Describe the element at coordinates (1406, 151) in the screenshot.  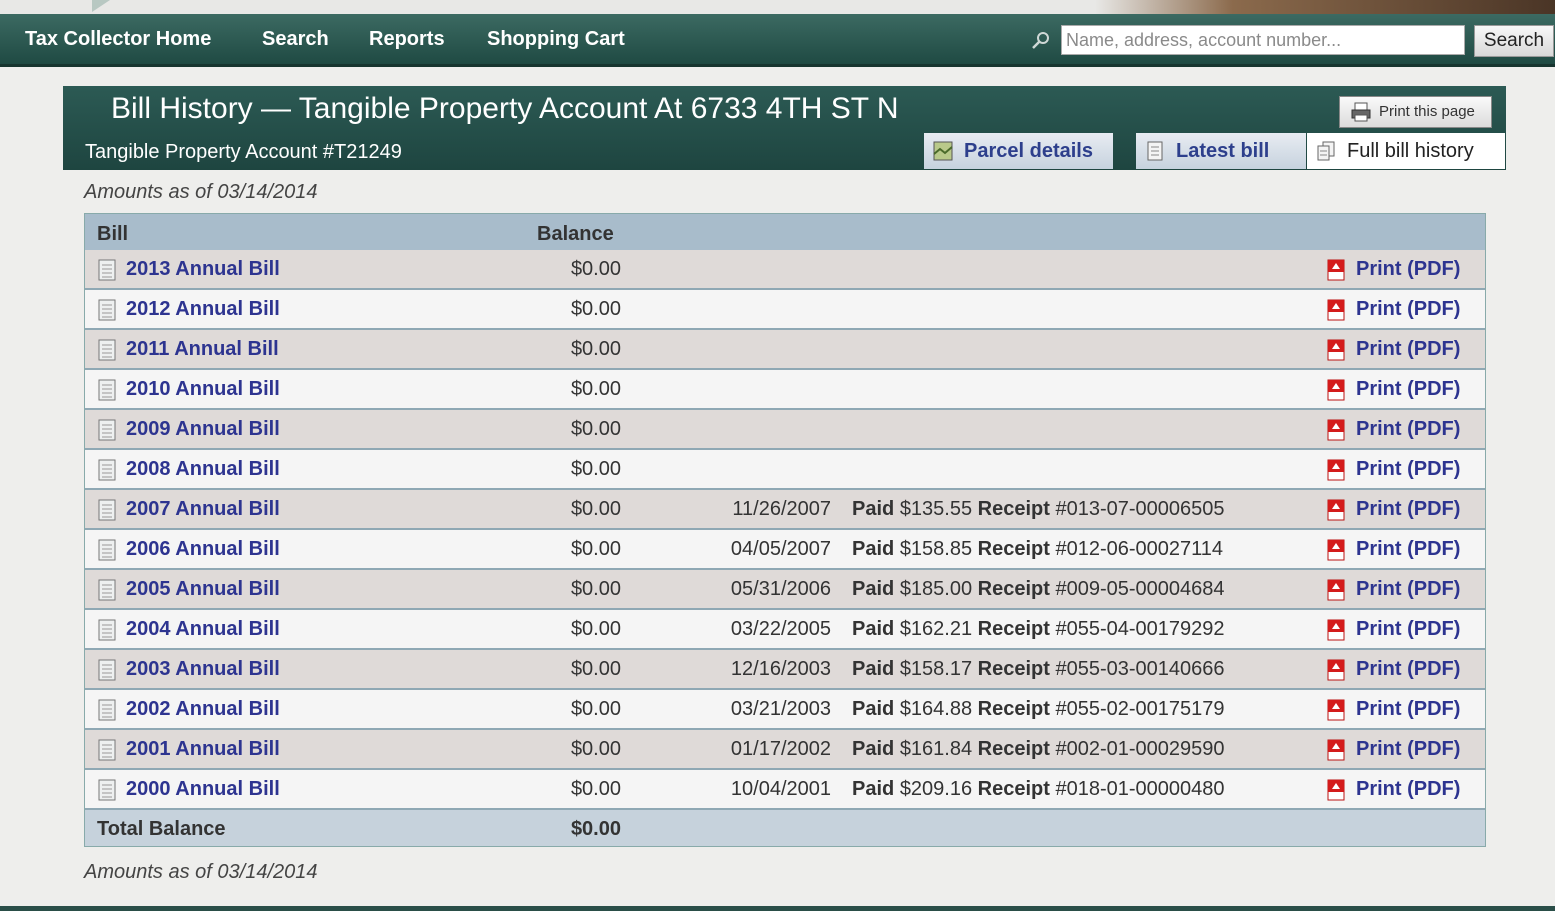
I see `tab-full-bill-history: Full bill history` at that location.